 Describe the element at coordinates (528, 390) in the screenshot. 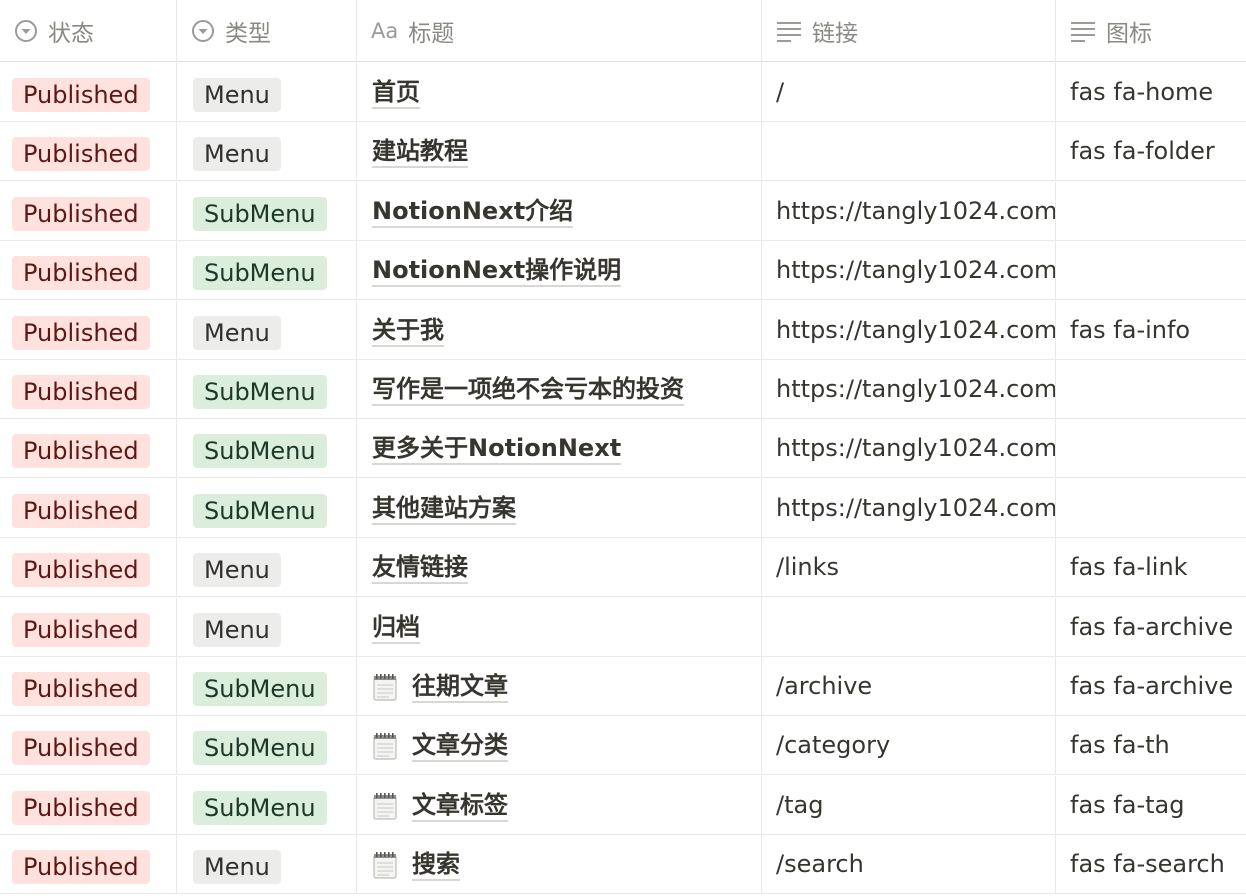

I see `page-title-link: 写作是一项绝不会亏本的投资` at that location.